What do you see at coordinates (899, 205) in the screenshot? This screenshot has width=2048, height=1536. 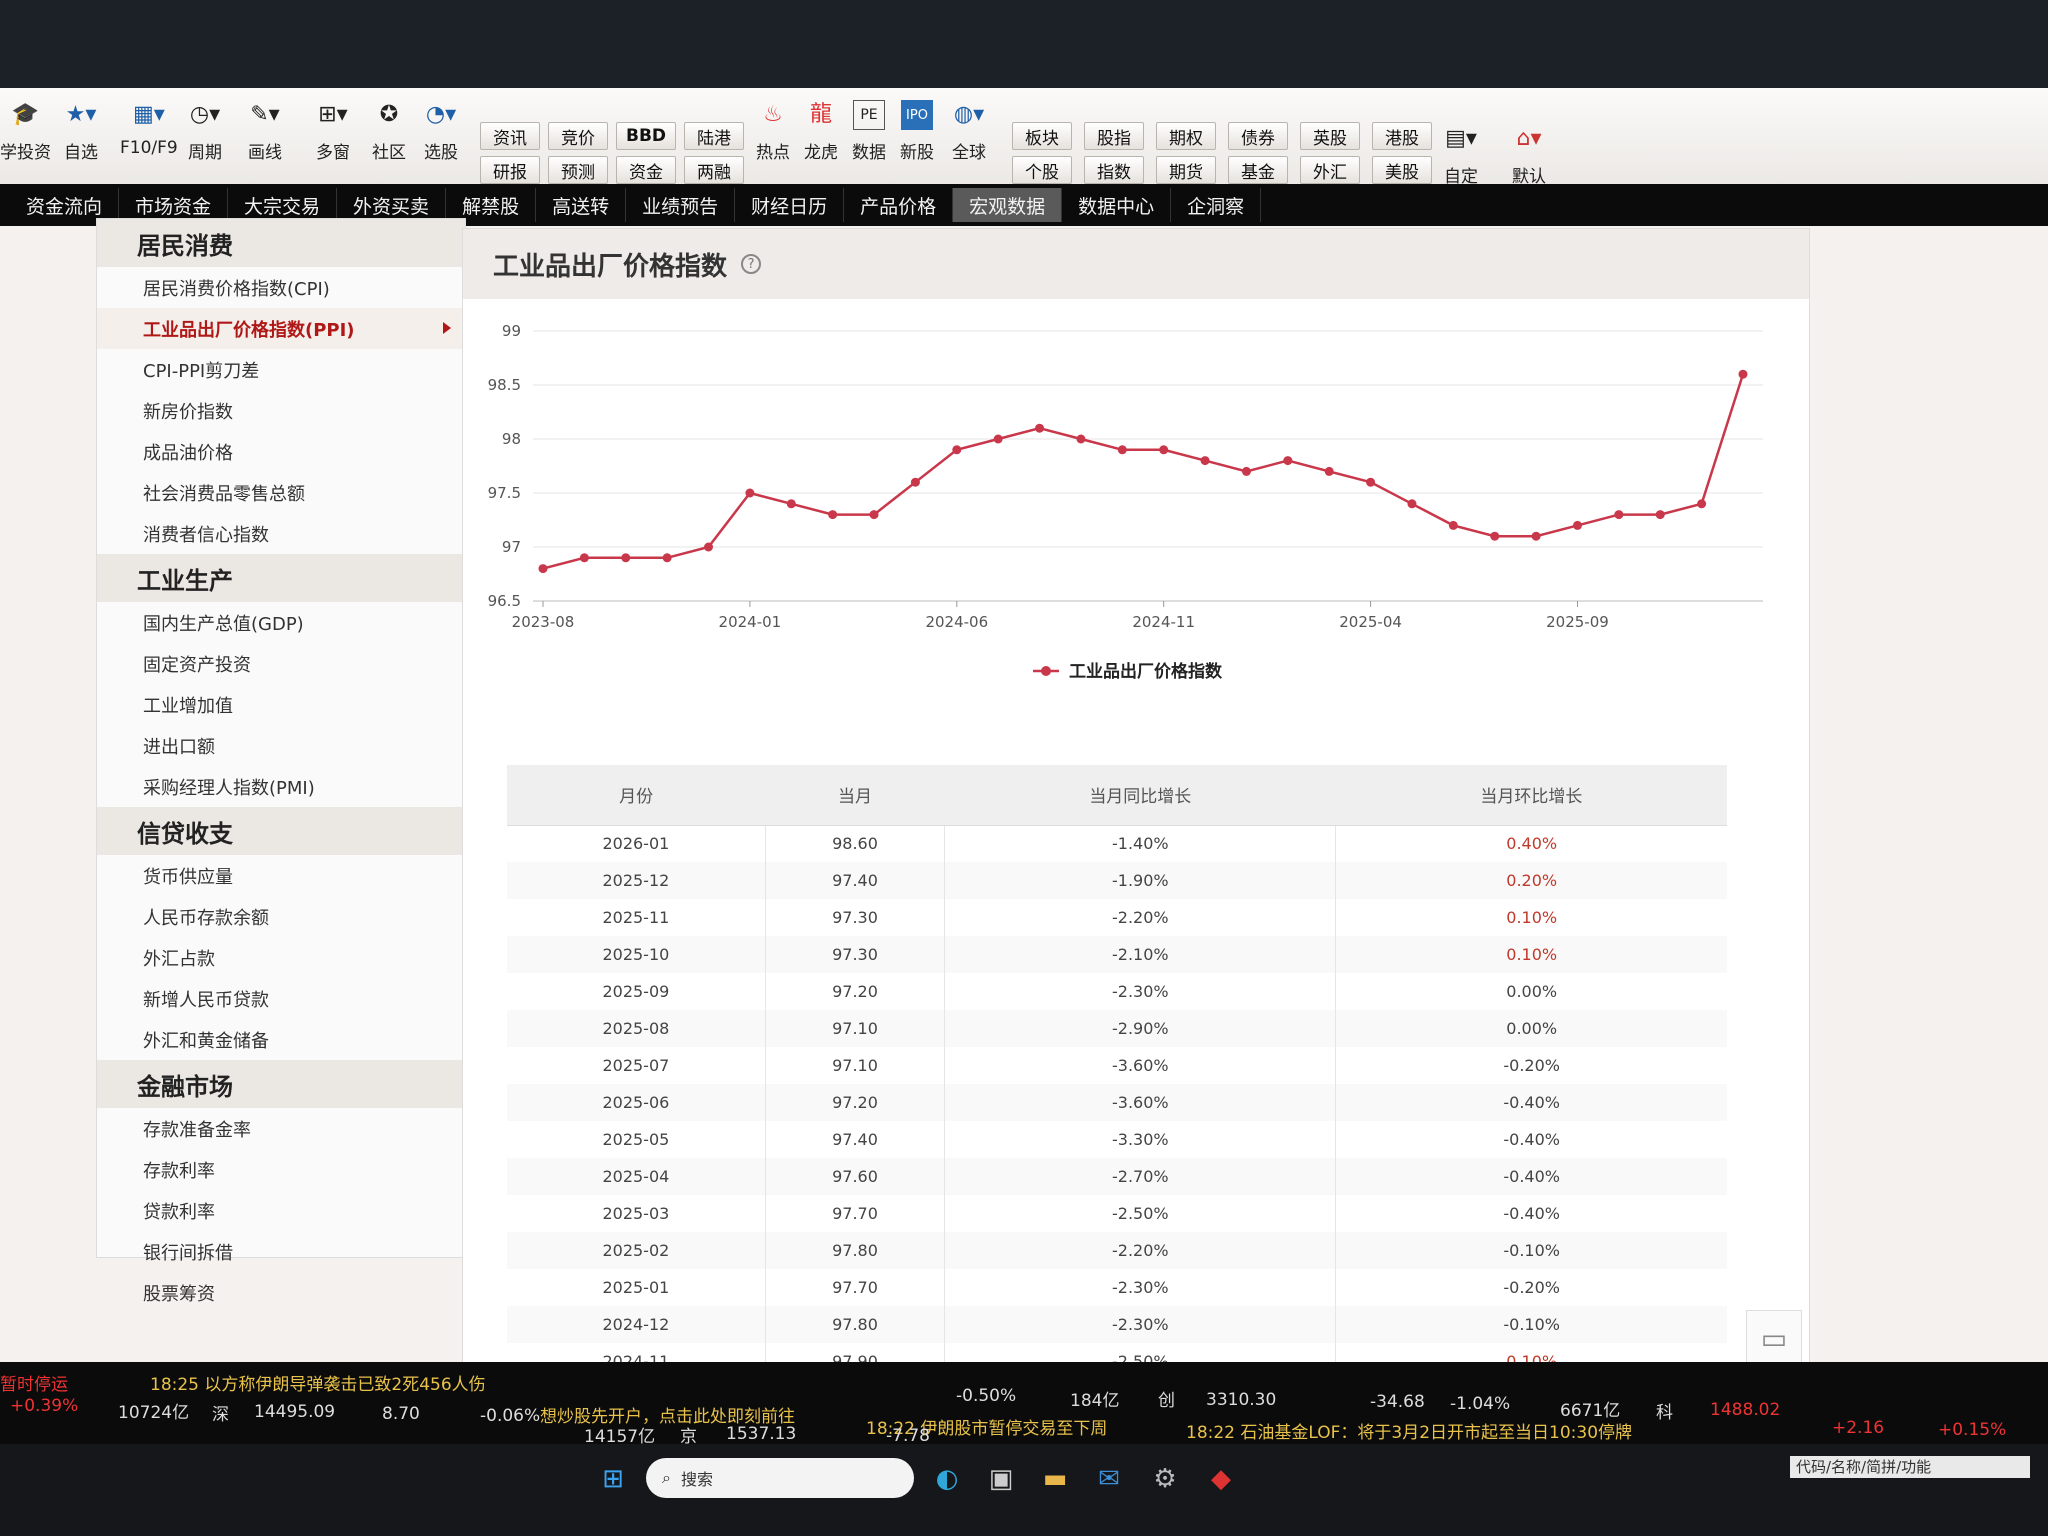 I see `nav-product-price: 产品价格` at bounding box center [899, 205].